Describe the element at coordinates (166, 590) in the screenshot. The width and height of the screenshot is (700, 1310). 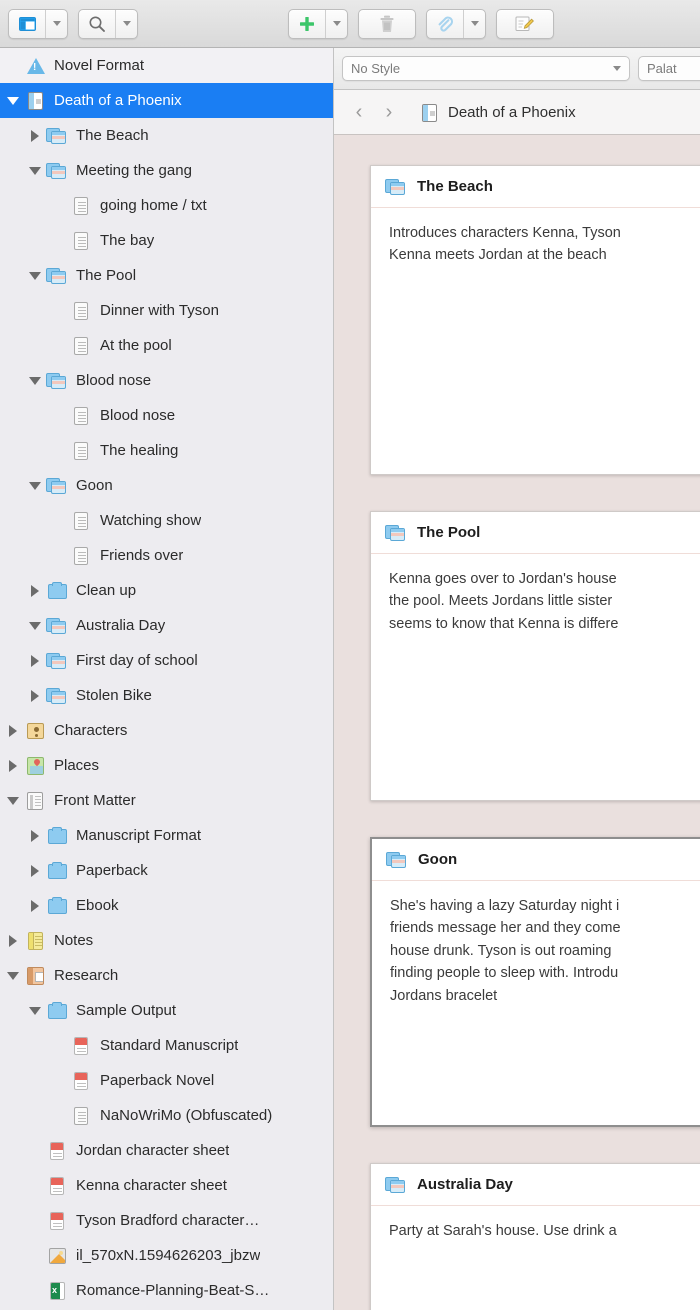
I see `sidebar-item-clean-up: Clean up` at that location.